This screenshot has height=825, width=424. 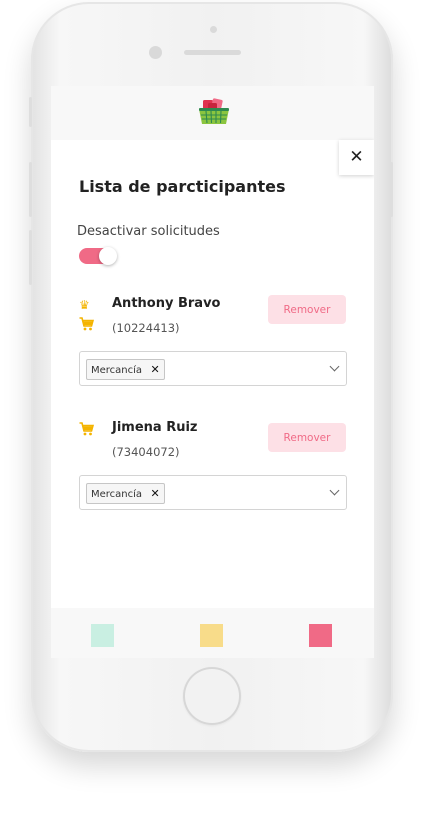 I want to click on modal-title: Lista de parcticipantes, so click(x=182, y=186).